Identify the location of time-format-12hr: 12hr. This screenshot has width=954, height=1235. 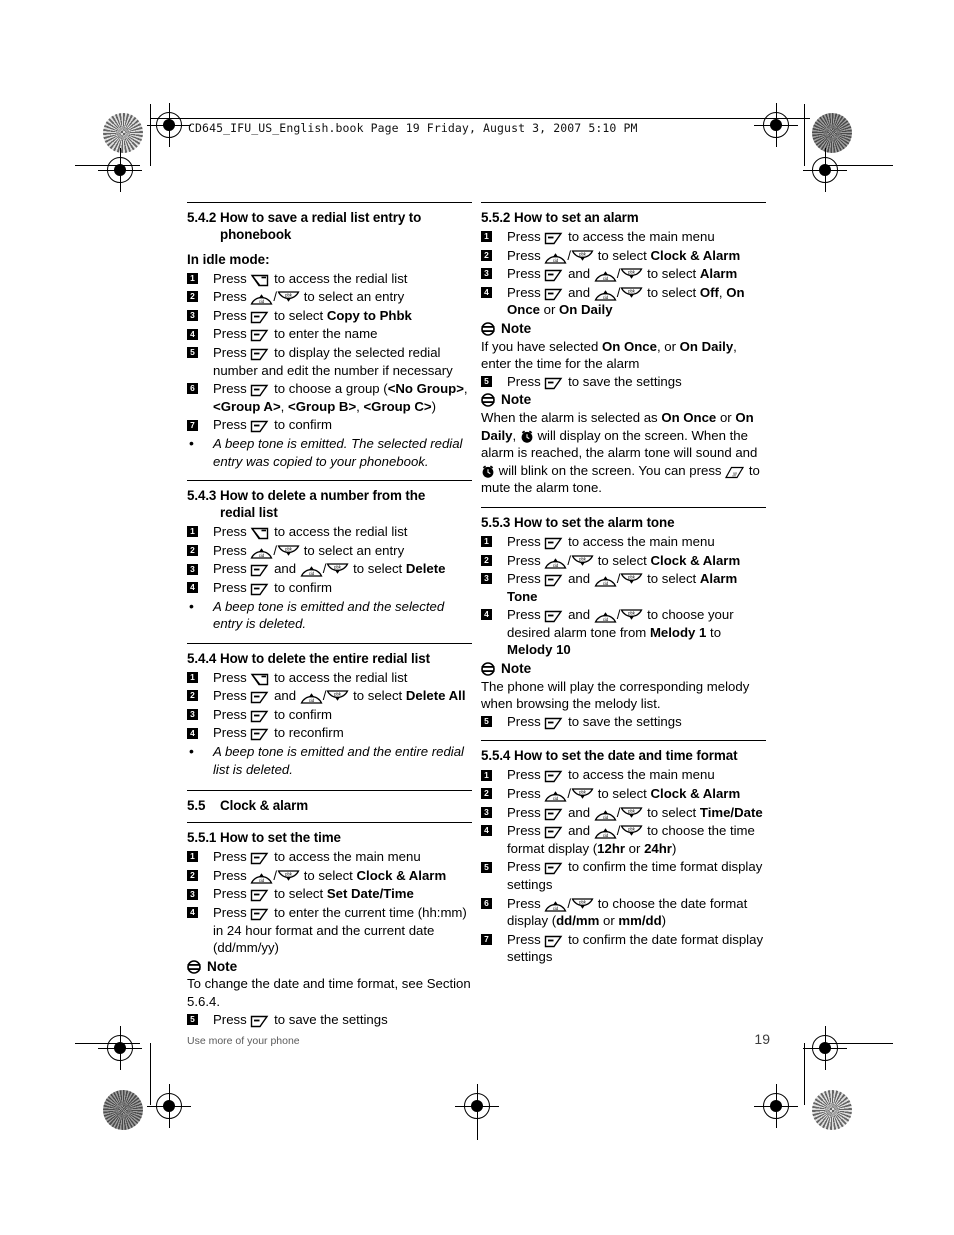
(611, 848).